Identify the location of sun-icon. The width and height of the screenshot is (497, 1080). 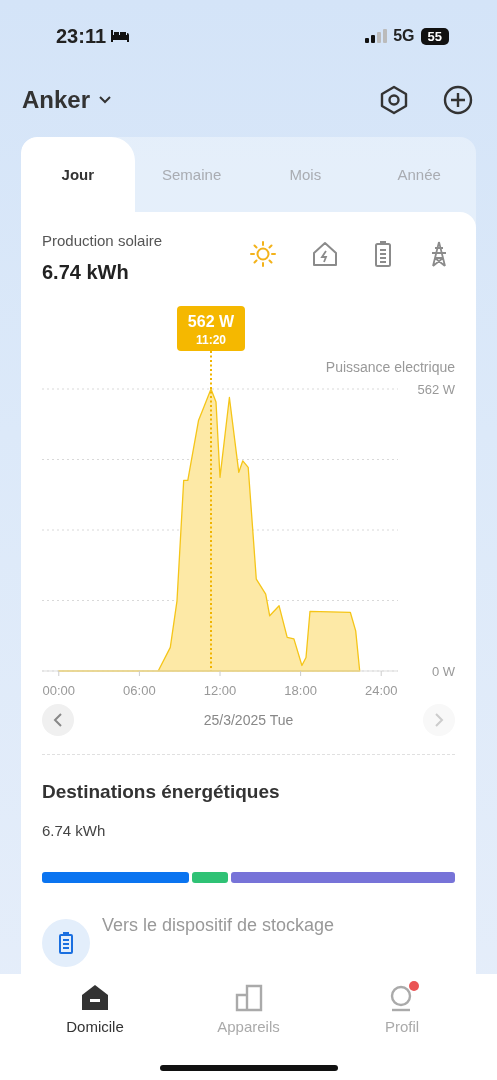
(263, 254).